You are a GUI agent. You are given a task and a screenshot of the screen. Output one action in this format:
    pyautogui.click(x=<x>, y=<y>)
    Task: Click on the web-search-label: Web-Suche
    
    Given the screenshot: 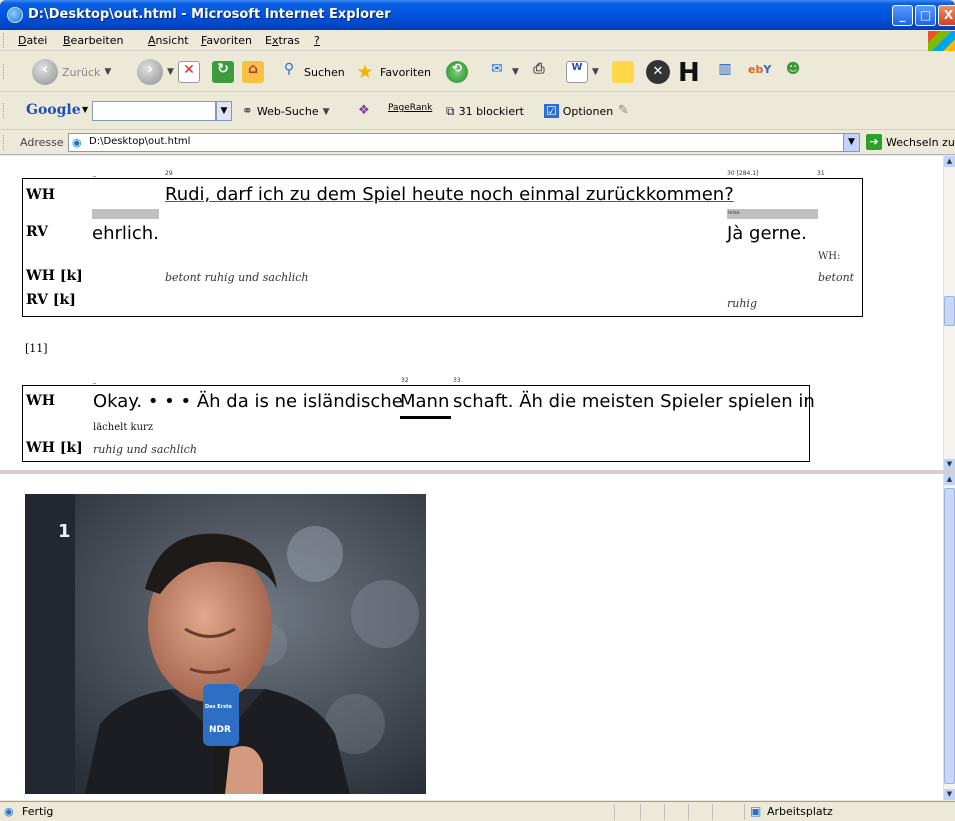 What is the action you would take?
    pyautogui.click(x=287, y=111)
    